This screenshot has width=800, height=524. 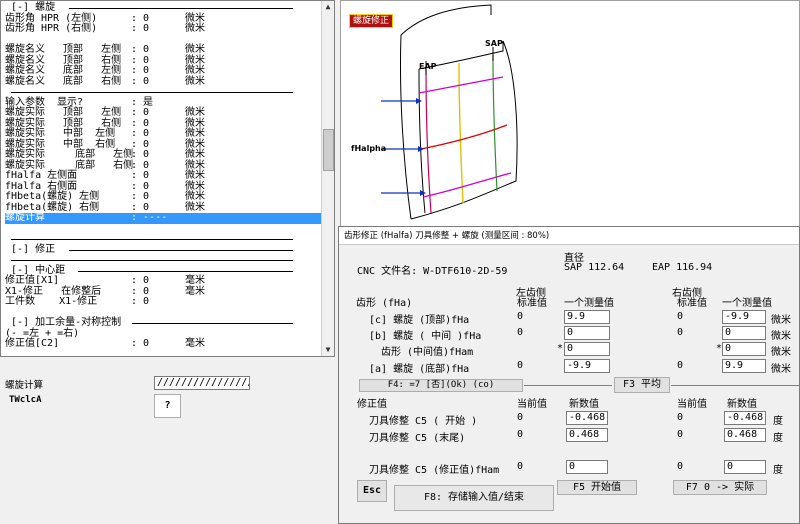 What do you see at coordinates (66, 322) in the screenshot?
I see `section-header: [-] 加工余量-对称控制` at bounding box center [66, 322].